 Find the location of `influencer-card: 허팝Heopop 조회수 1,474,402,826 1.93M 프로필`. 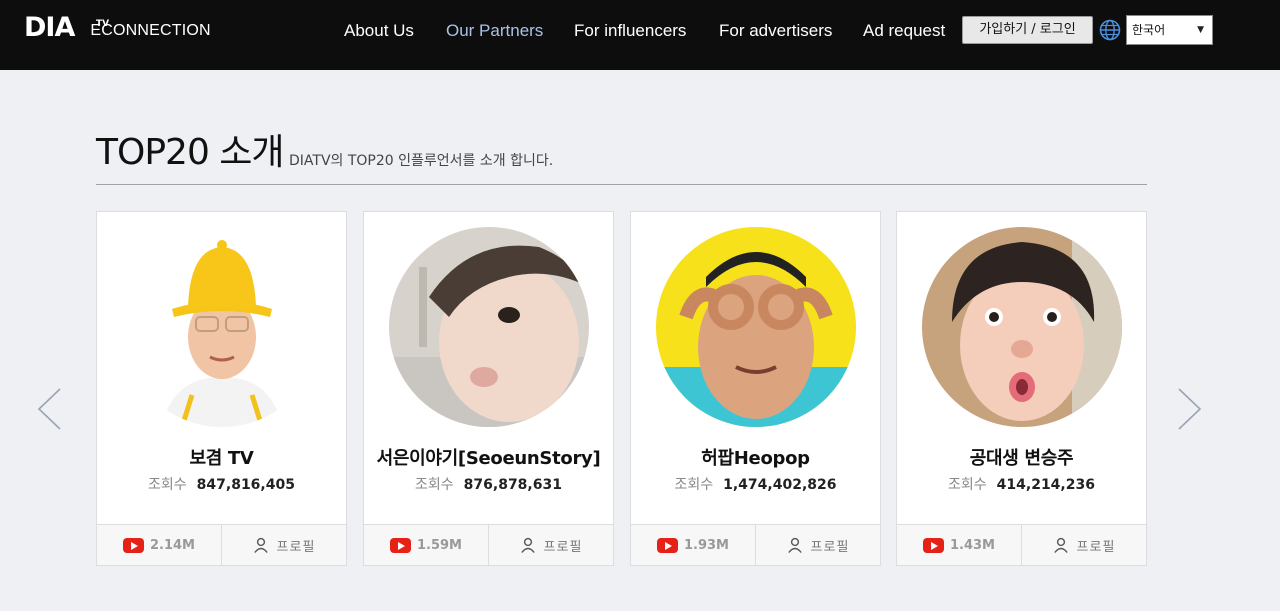

influencer-card: 허팝Heopop 조회수 1,474,402,826 1.93M 프로필 is located at coordinates (755, 388).